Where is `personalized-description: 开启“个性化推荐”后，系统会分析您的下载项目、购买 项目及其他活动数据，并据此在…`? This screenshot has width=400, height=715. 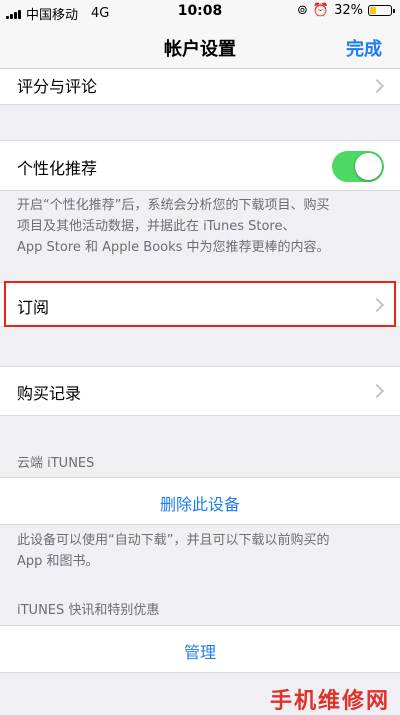 personalized-description: 开启“个性化推荐”后，系统会分析您的下载项目、购买 项目及其他活动数据，并据此在… is located at coordinates (203, 226).